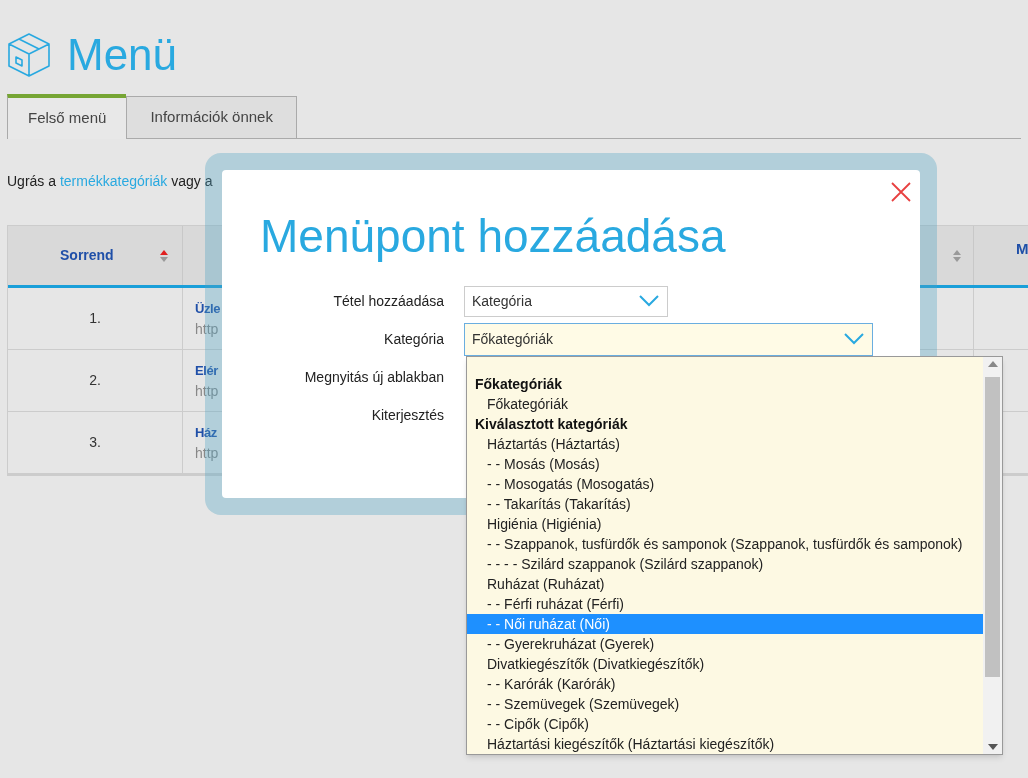  I want to click on order-cell: 3., so click(95, 442).